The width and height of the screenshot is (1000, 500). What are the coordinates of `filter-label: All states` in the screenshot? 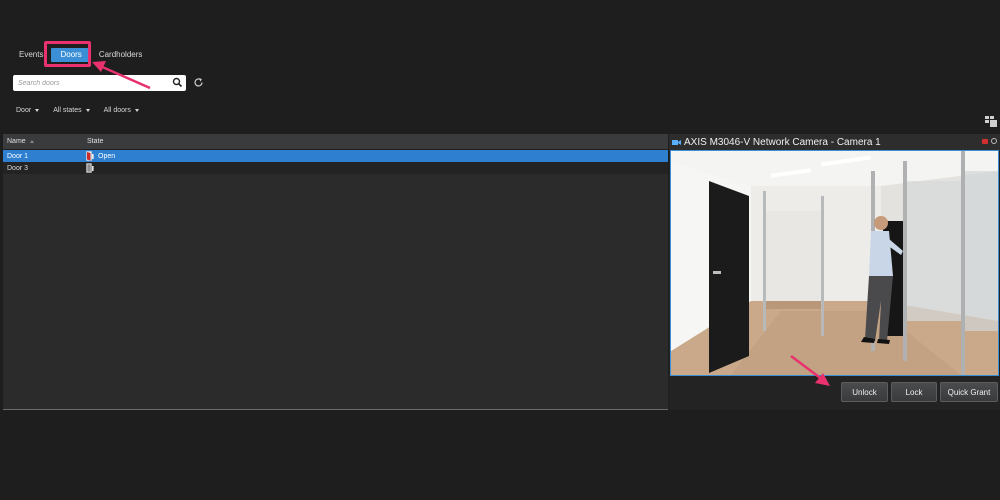 It's located at (67, 110).